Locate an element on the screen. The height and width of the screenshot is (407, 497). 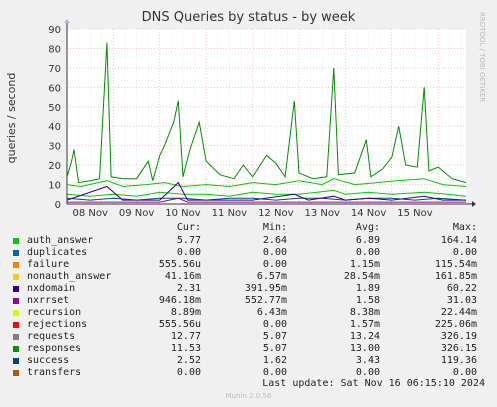
legend-value-avg: 1.57m is located at coordinates (364, 324).